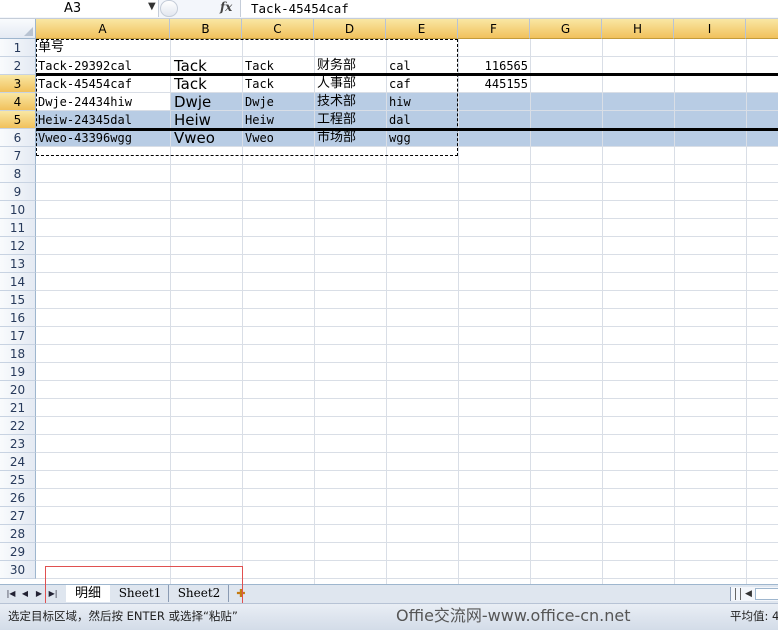 This screenshot has height=630, width=778. Describe the element at coordinates (18, 102) in the screenshot. I see `row-header-4: 4` at that location.